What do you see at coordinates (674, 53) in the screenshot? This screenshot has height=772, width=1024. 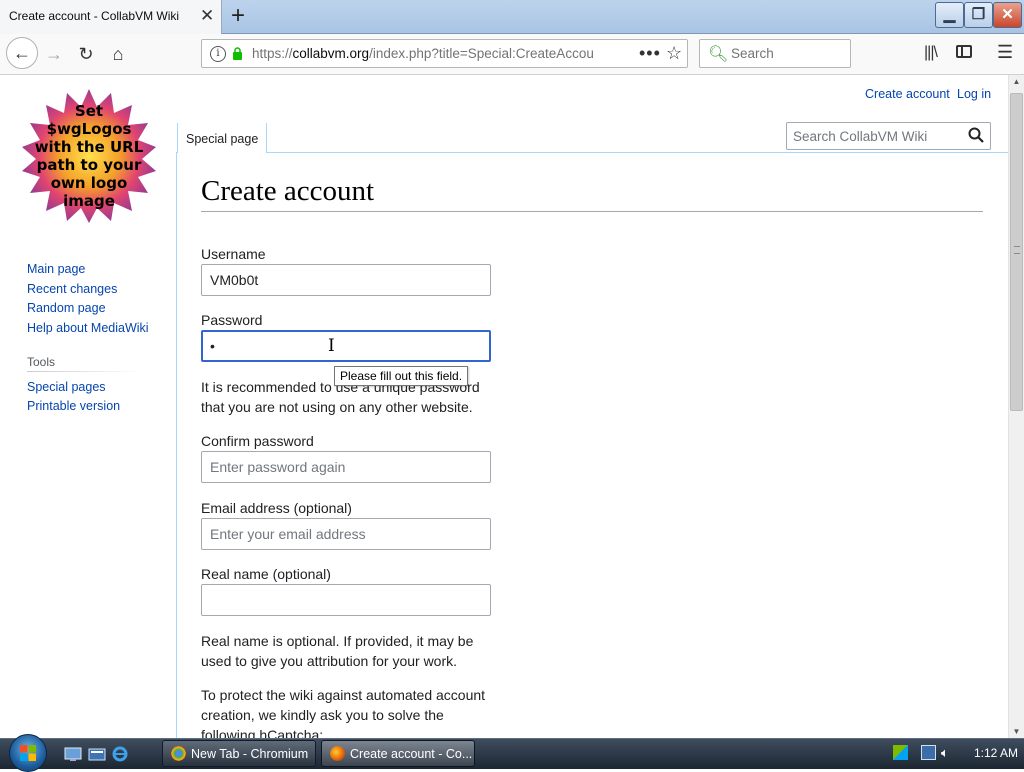 I see `bookmark-star-icon: ☆` at bounding box center [674, 53].